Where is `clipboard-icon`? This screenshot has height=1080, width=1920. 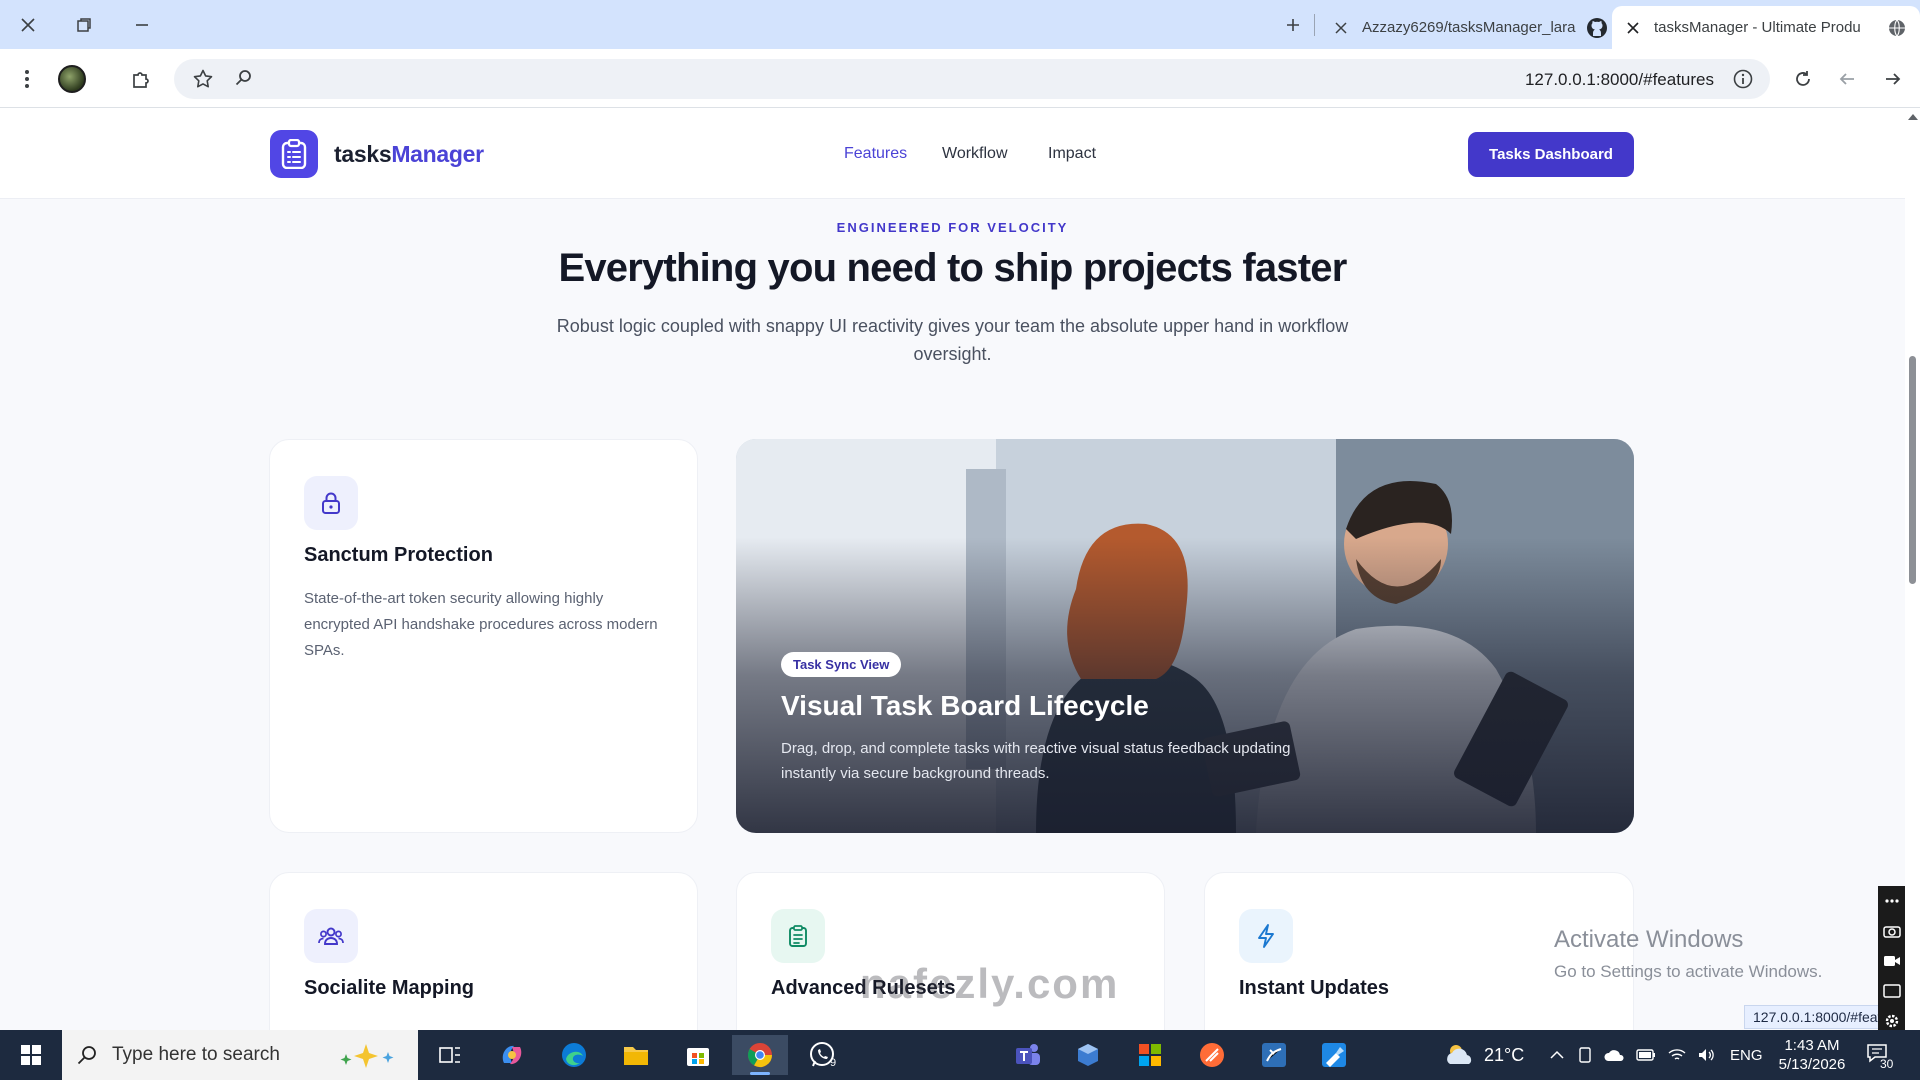
clipboard-icon is located at coordinates (798, 936).